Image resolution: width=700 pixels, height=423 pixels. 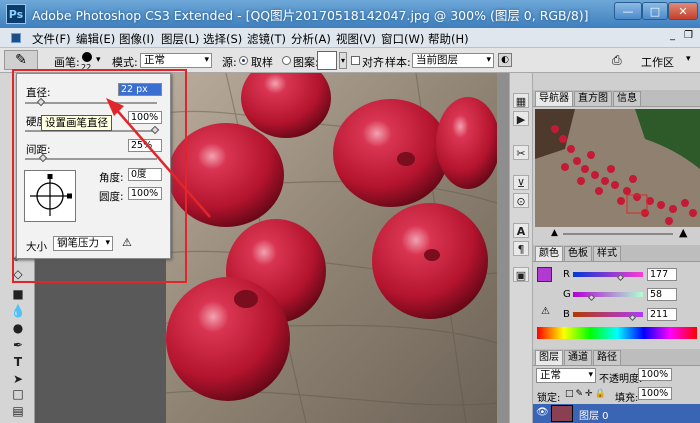 I want to click on navigator-zoom-slider, so click(x=618, y=234).